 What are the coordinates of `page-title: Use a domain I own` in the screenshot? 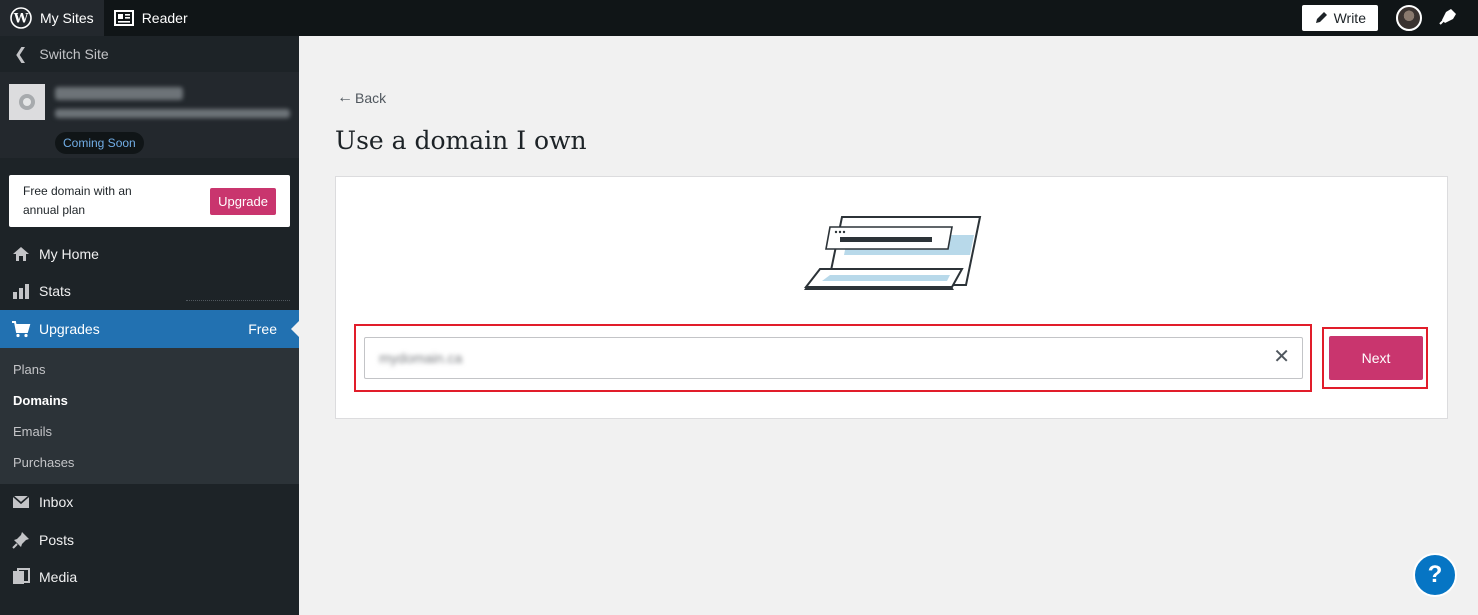 It's located at (461, 140).